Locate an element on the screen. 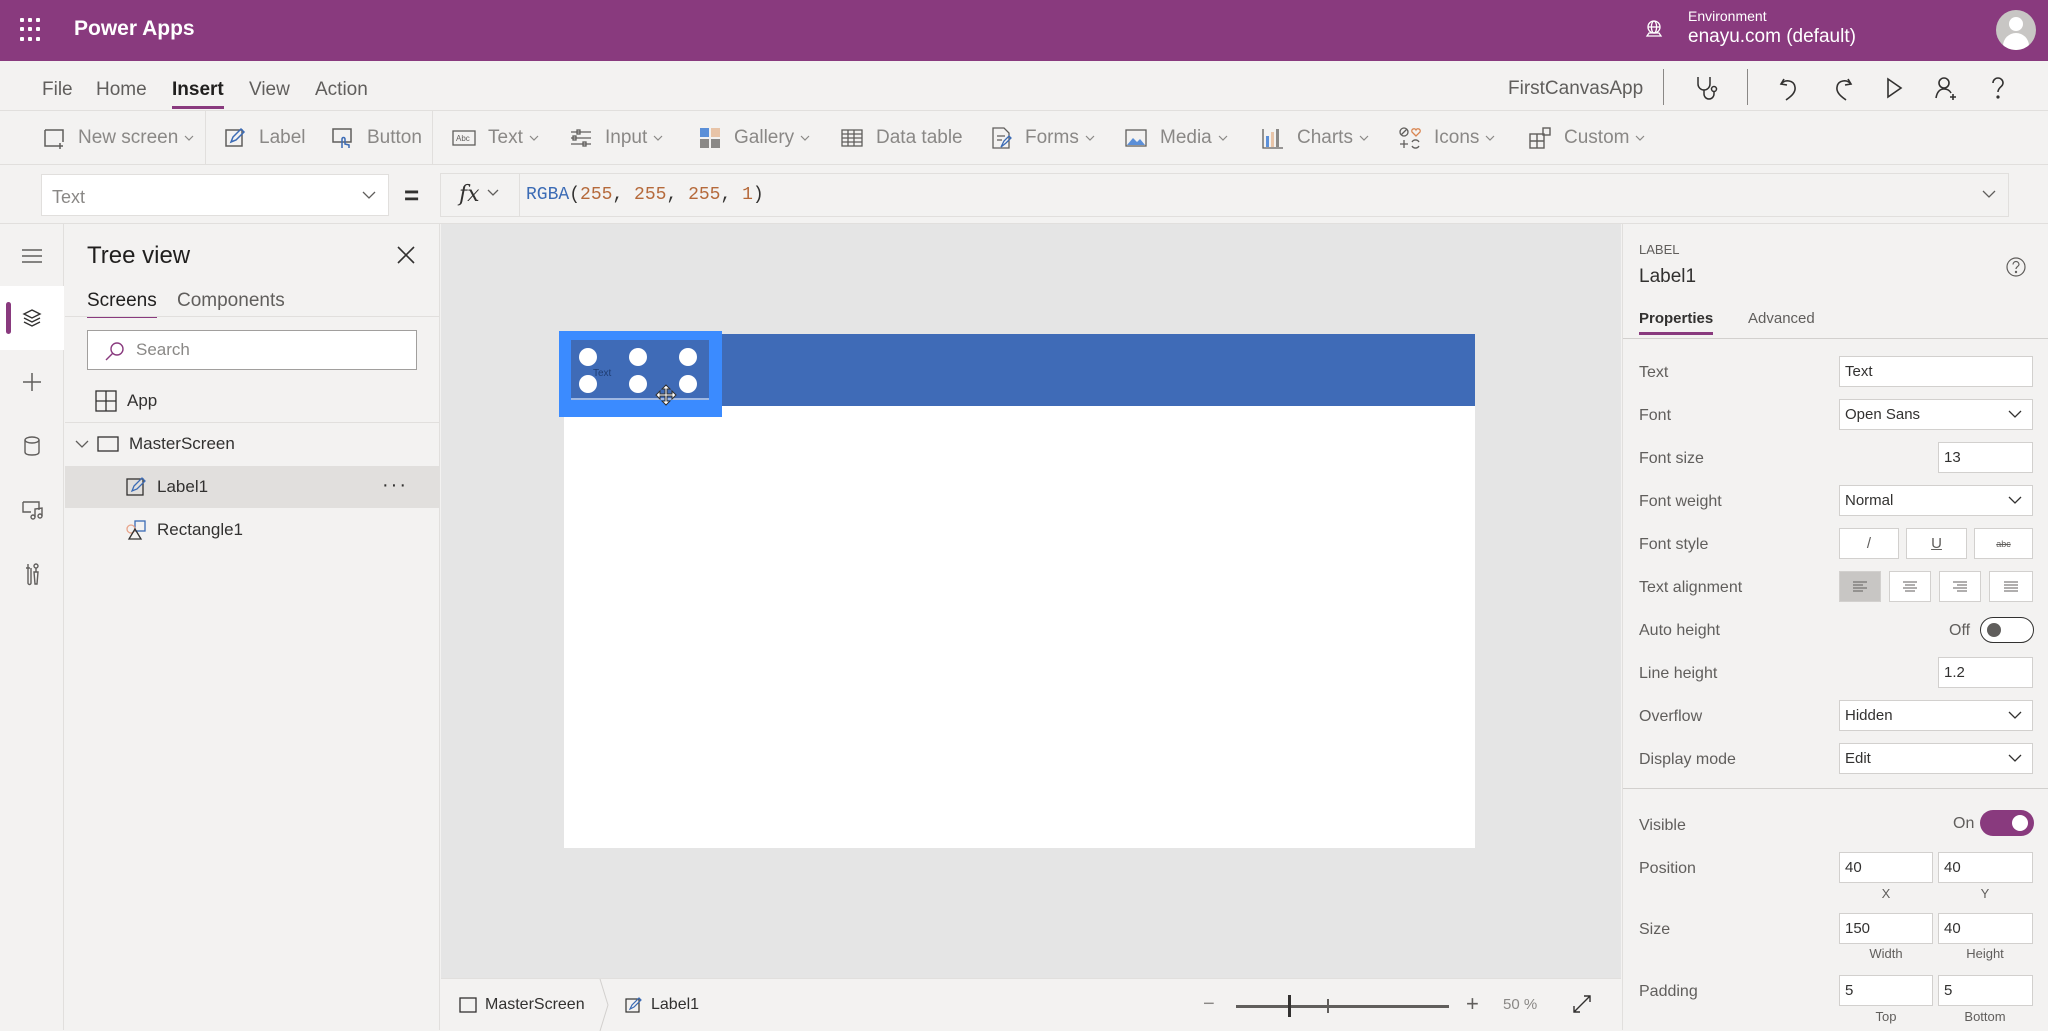 The image size is (2048, 1031). user-avatar is located at coordinates (2016, 30).